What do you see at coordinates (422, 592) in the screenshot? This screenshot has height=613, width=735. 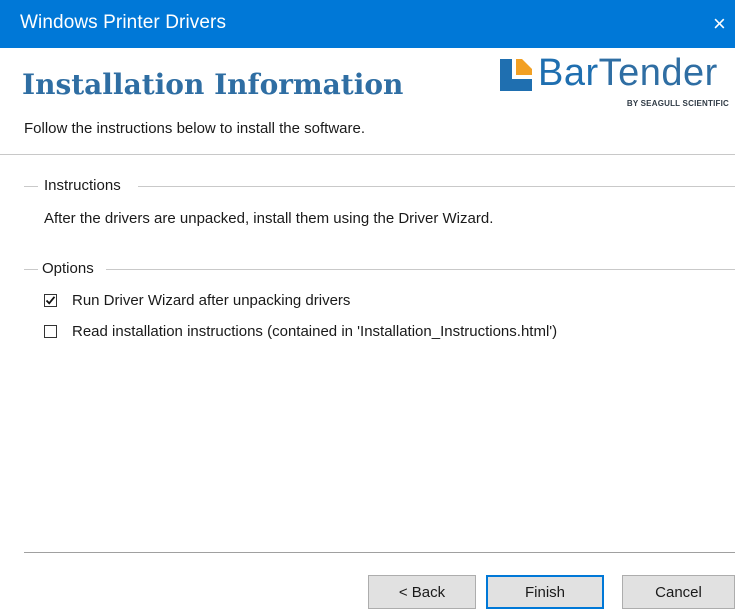 I see `back-button: < Back` at bounding box center [422, 592].